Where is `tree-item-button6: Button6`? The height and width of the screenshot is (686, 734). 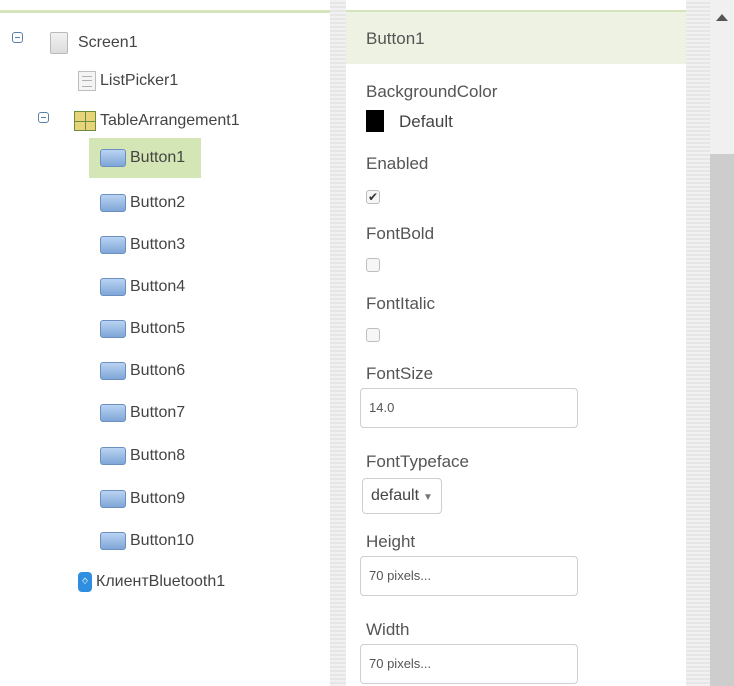 tree-item-button6: Button6 is located at coordinates (144, 371).